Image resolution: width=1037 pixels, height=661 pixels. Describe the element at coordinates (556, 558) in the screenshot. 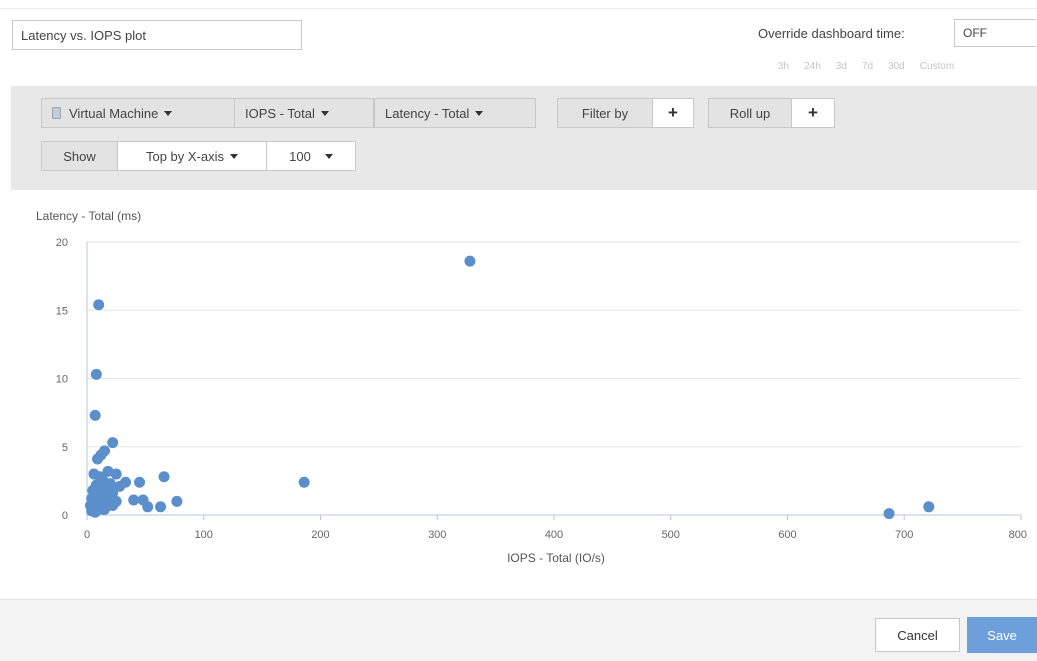

I see `x-axis-title: IOPS - Total (IO/s)` at that location.